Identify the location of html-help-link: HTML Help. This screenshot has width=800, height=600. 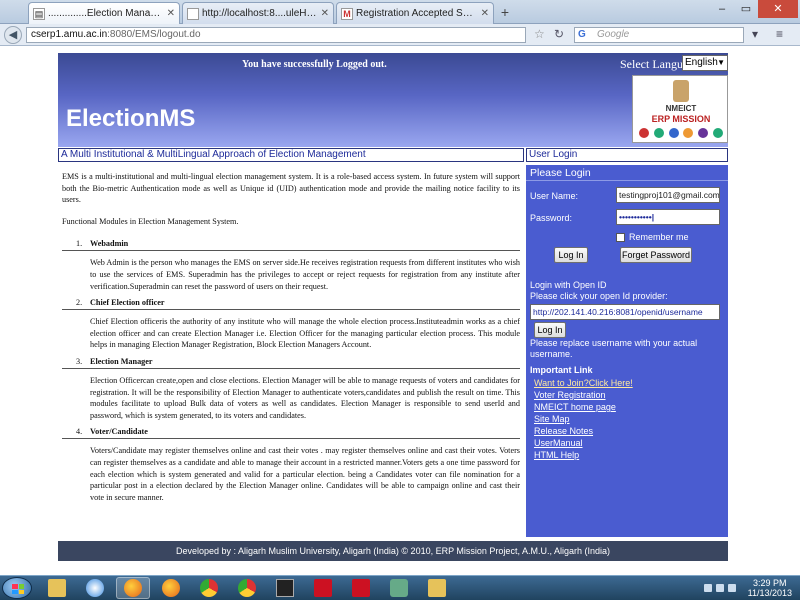
(583, 455).